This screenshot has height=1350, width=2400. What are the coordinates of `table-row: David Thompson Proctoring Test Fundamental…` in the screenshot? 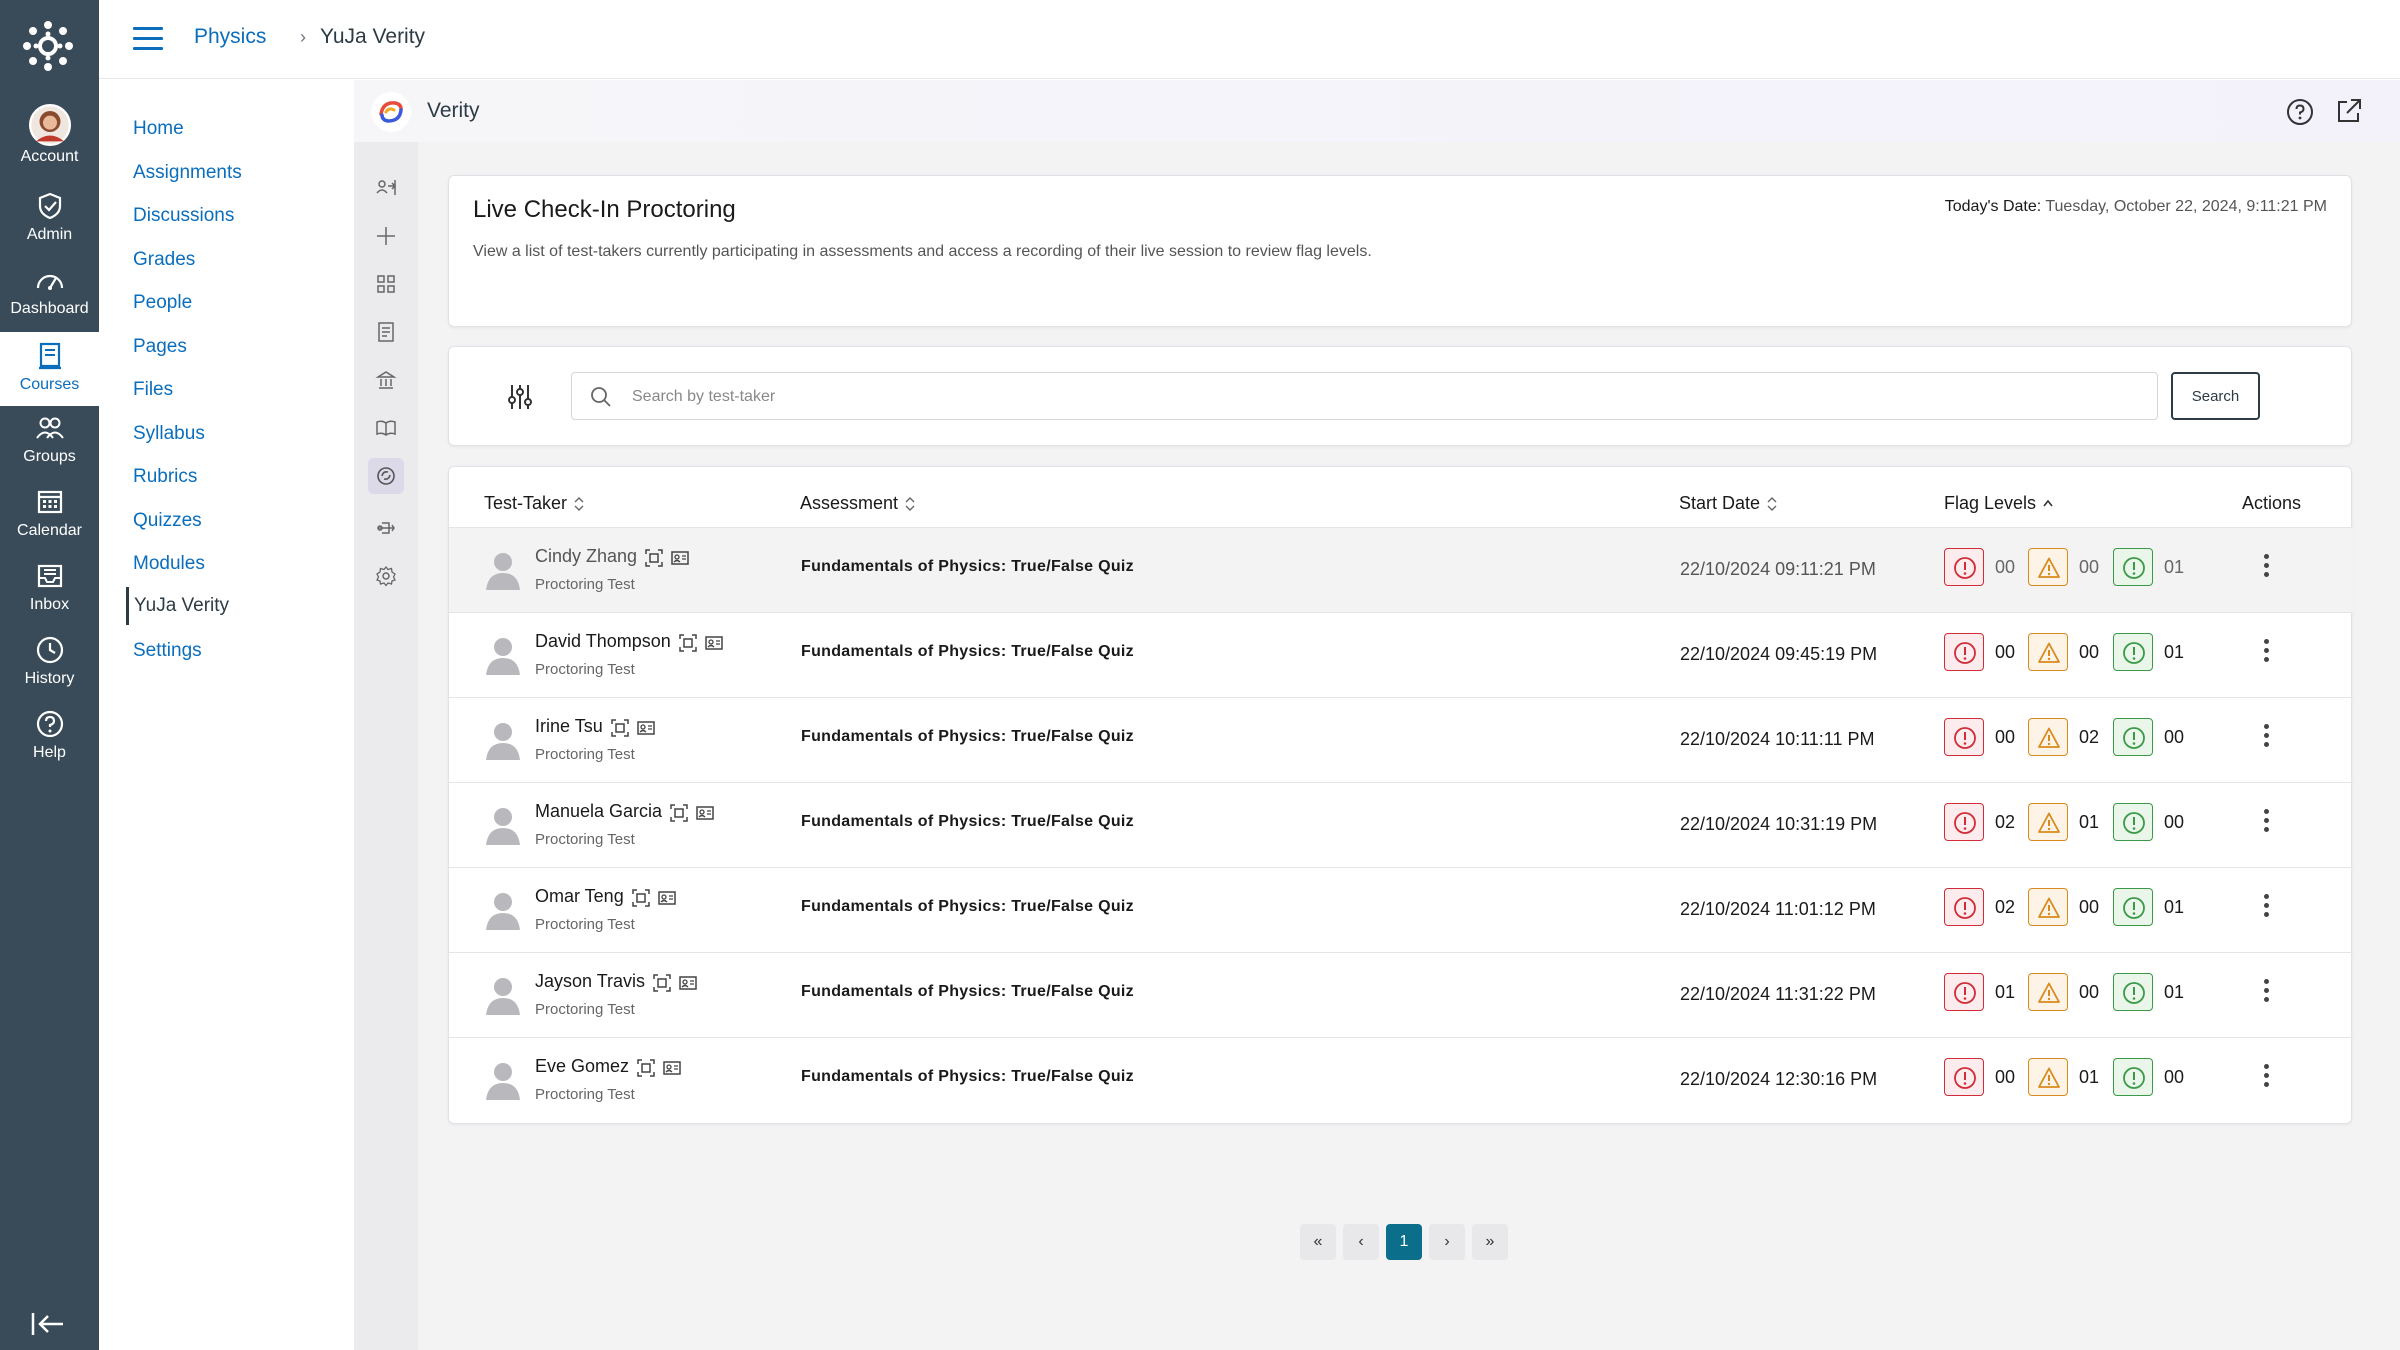 It's located at (1401, 654).